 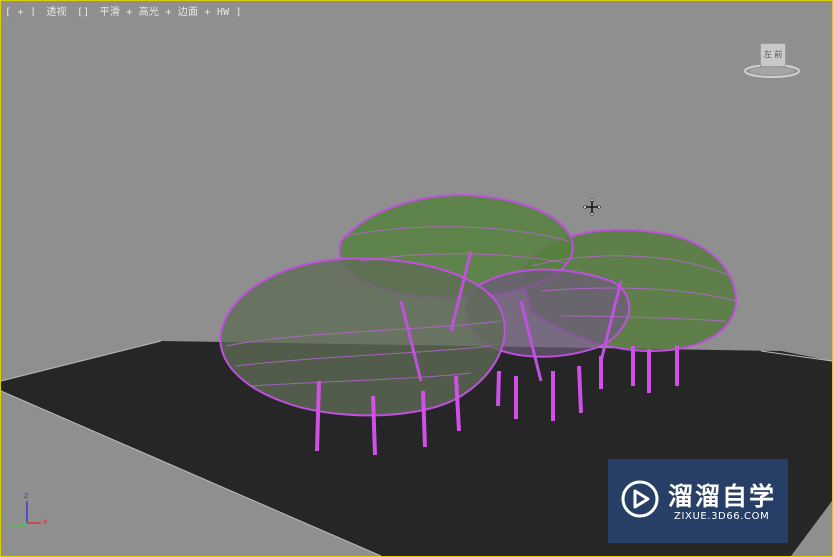 What do you see at coordinates (83, 12) in the screenshot?
I see `viewport-menu-bracket: []` at bounding box center [83, 12].